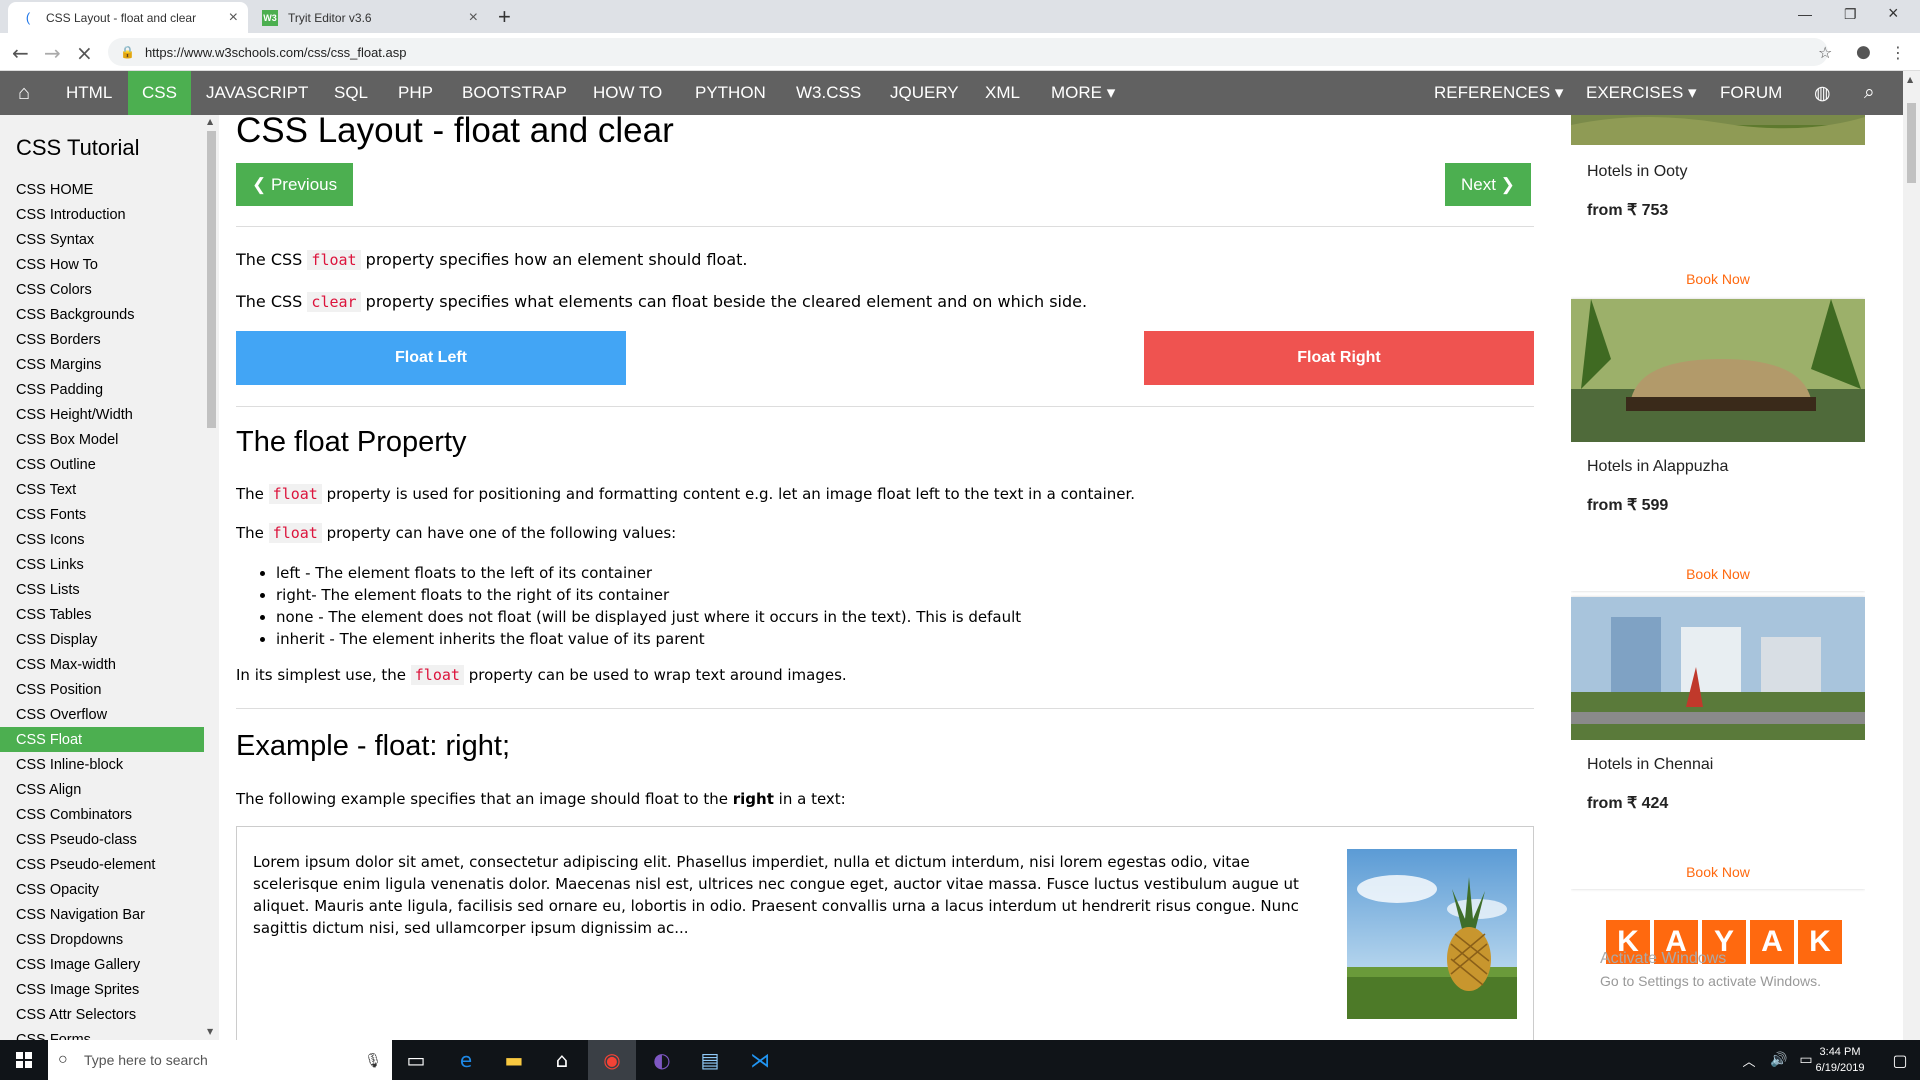  I want to click on sidebar-item: CSS Navigation Bar, so click(102, 914).